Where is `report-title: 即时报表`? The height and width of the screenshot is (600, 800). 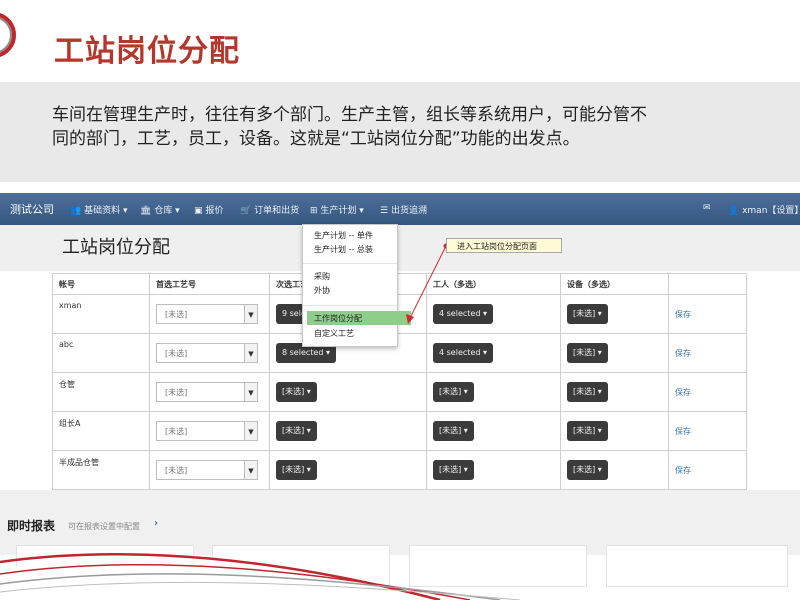
report-title: 即时报表 is located at coordinates (31, 526).